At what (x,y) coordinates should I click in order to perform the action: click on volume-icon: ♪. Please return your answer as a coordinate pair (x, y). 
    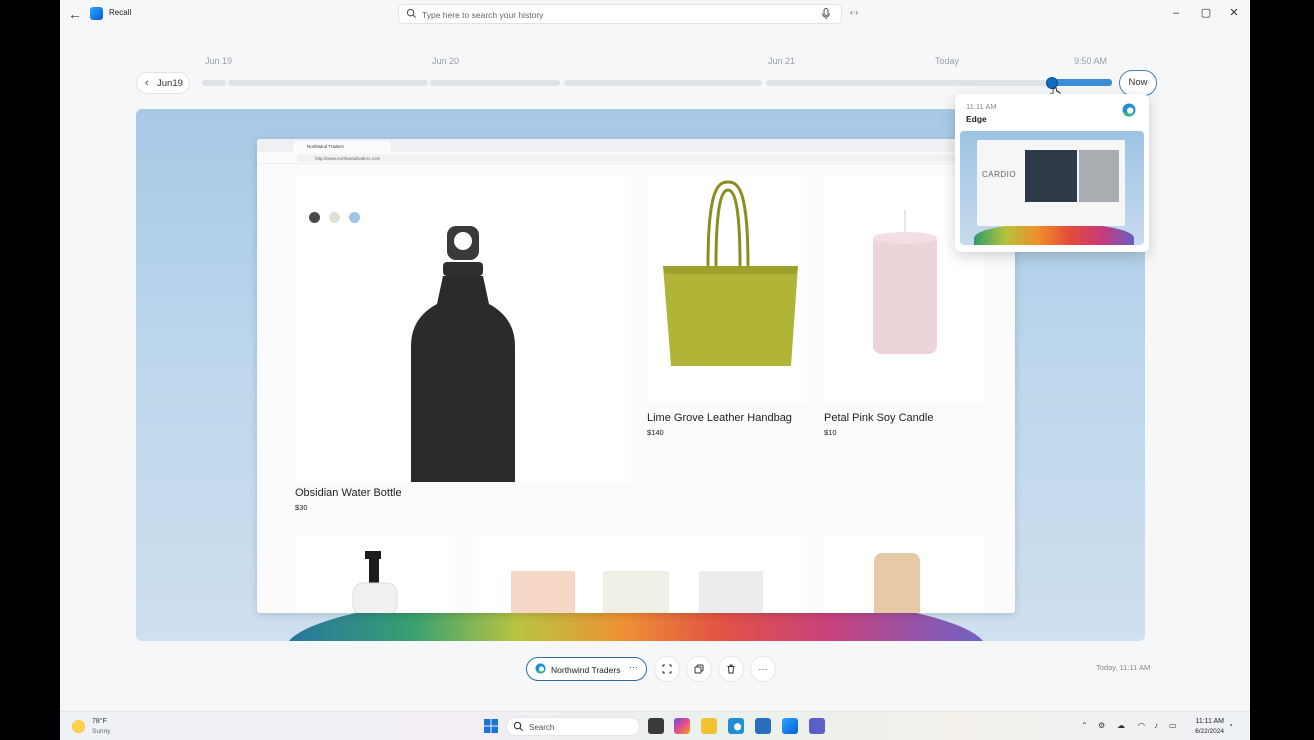
    Looking at the image, I should click on (1156, 725).